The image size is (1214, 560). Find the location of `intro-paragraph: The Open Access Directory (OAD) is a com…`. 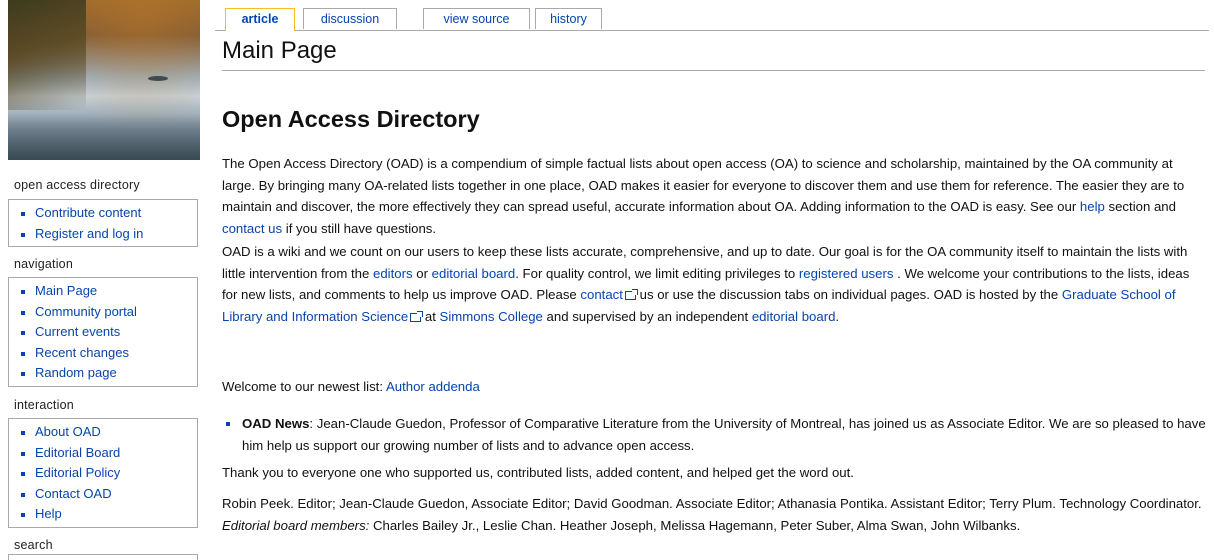

intro-paragraph: The Open Access Directory (OAD) is a com… is located at coordinates (714, 196).